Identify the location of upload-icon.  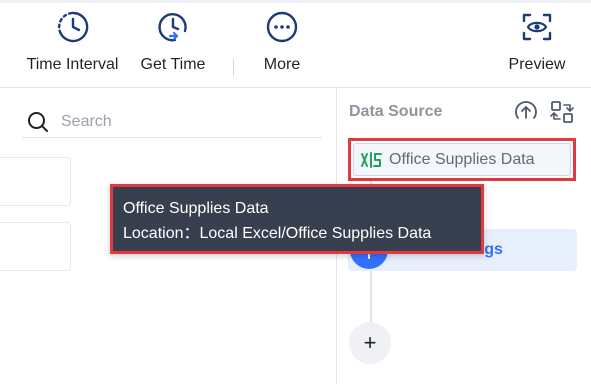
(526, 112).